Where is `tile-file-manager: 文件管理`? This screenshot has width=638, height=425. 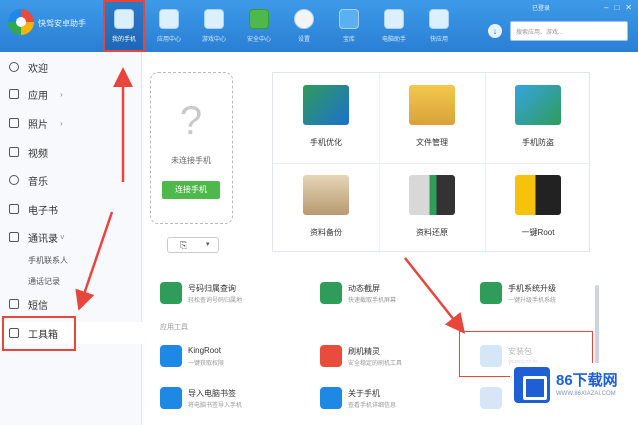
tile-file-manager: 文件管理 is located at coordinates (432, 118).